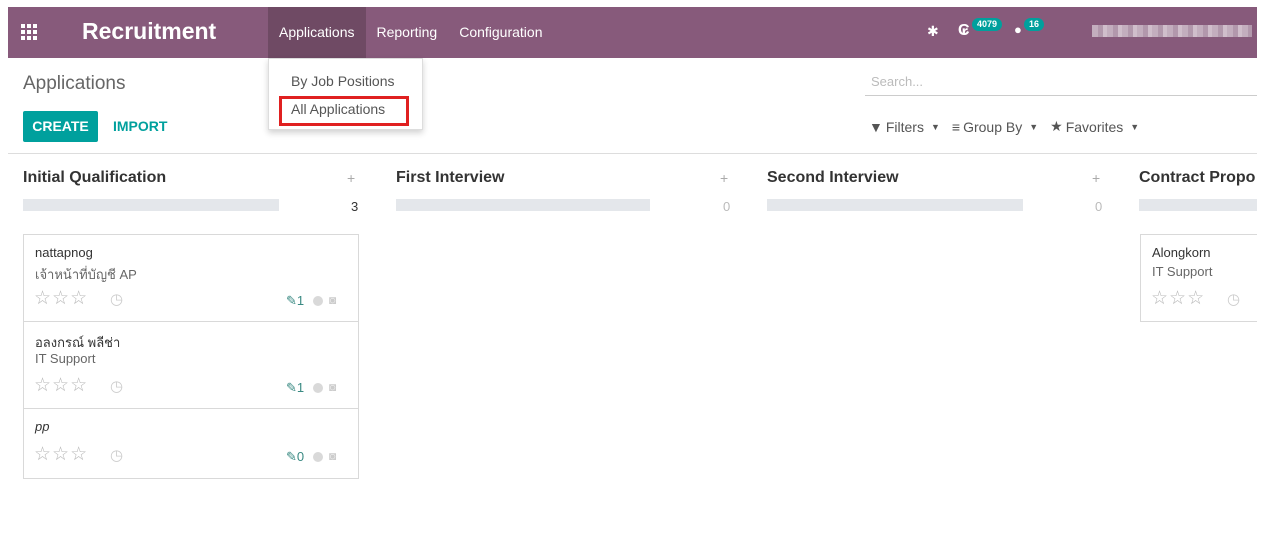  What do you see at coordinates (343, 81) in the screenshot?
I see `dropdown-item-by-job-positions: By Job Positions` at bounding box center [343, 81].